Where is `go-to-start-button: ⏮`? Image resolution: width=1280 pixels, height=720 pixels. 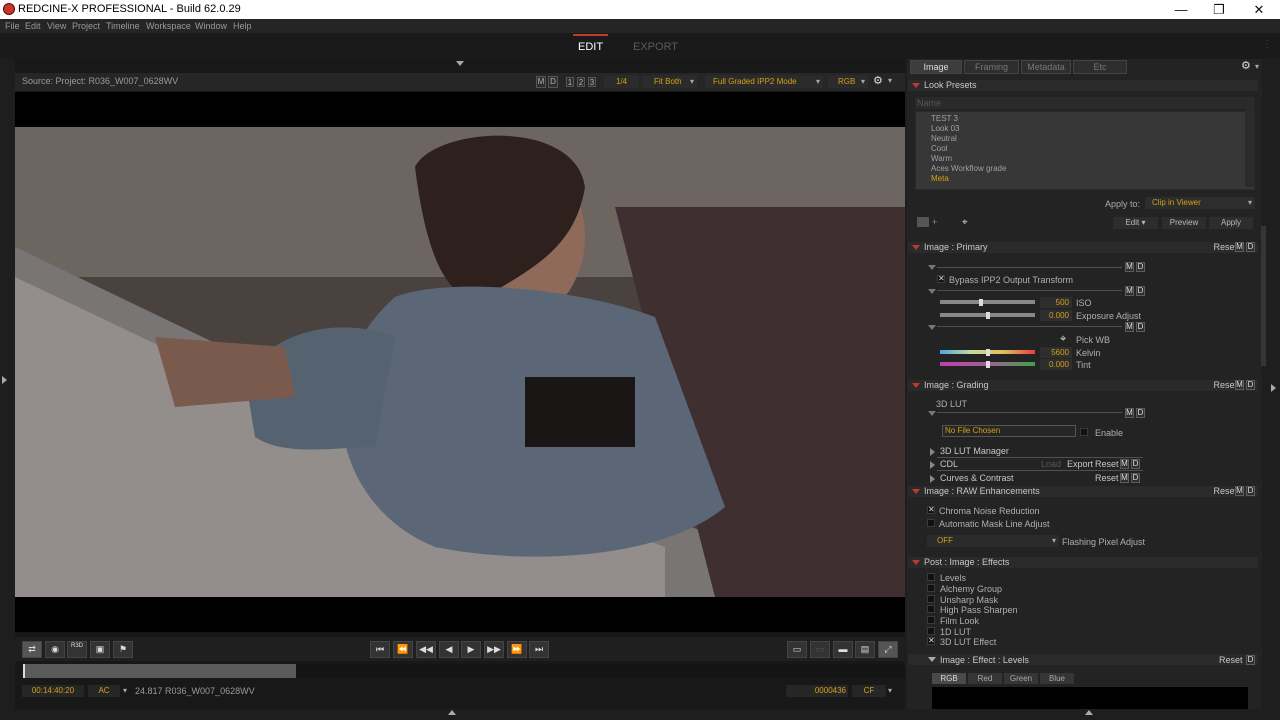
go-to-start-button: ⏮ is located at coordinates (380, 649).